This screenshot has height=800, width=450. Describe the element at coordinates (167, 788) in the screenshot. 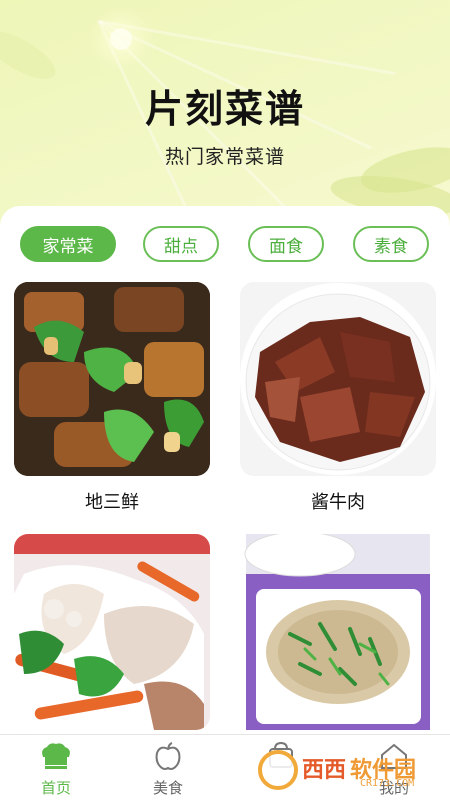

I see `nav-label-food: 美食` at that location.